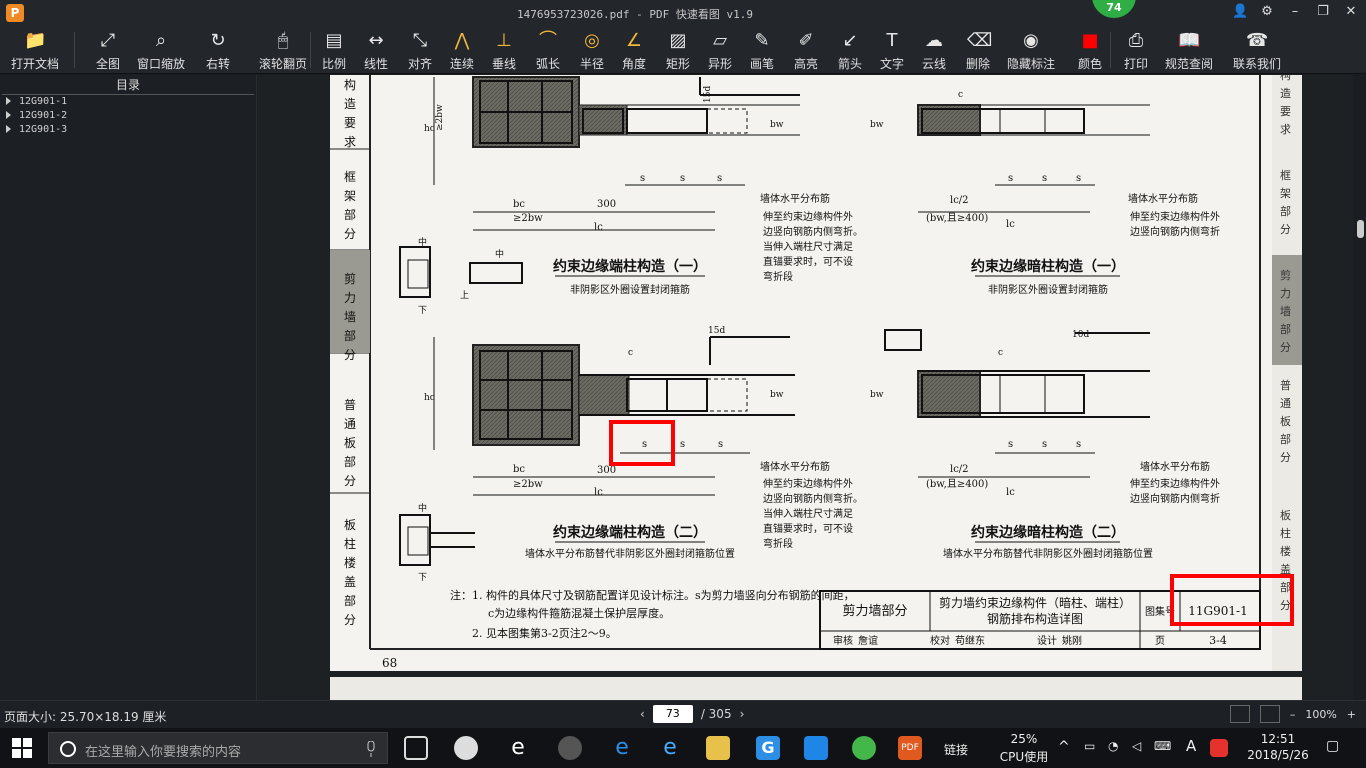  What do you see at coordinates (622, 748) in the screenshot?
I see `edge-icon: e` at bounding box center [622, 748].